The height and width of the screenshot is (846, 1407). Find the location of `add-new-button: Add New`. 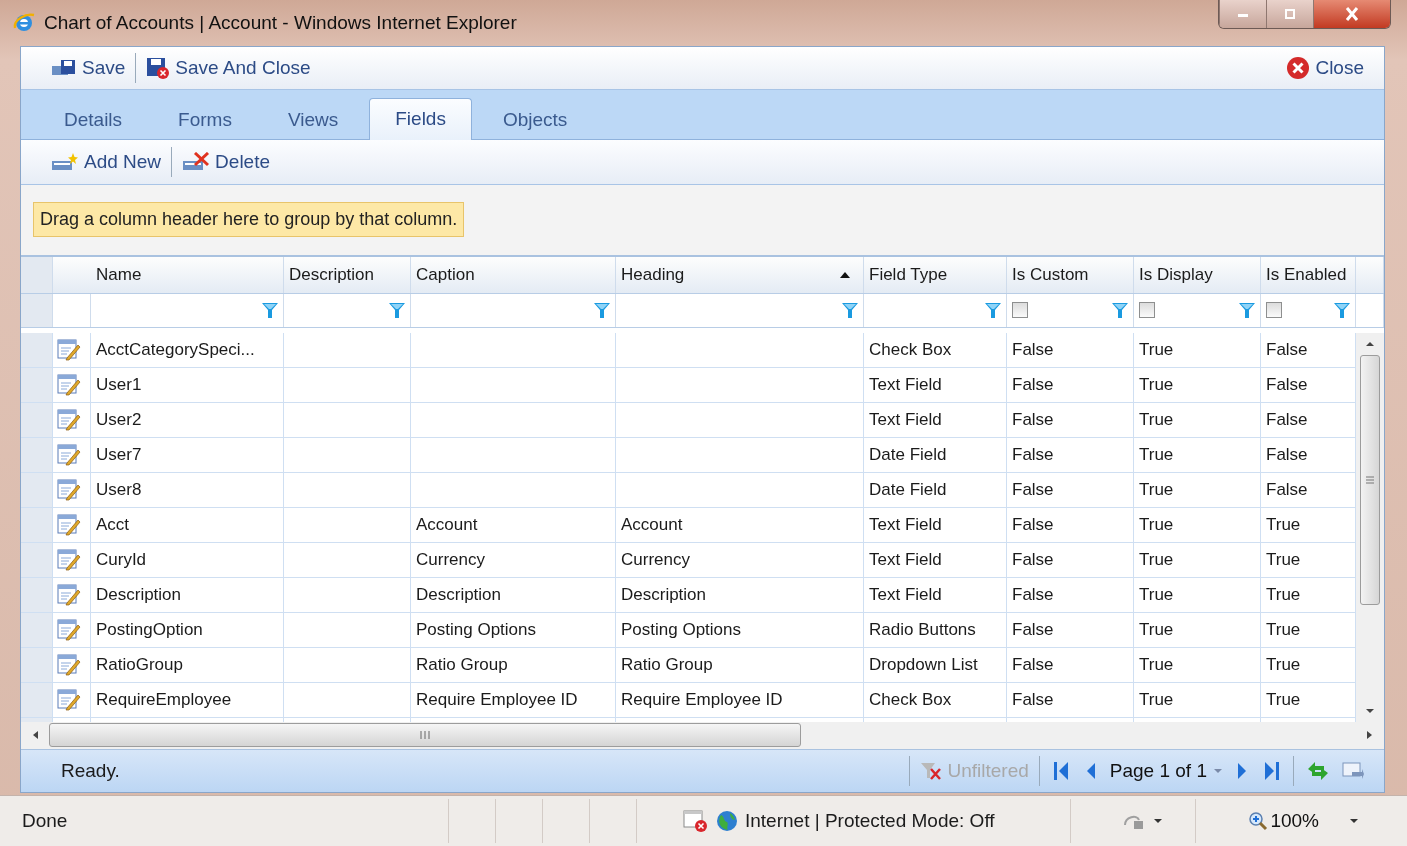

add-new-button: Add New is located at coordinates (106, 161).